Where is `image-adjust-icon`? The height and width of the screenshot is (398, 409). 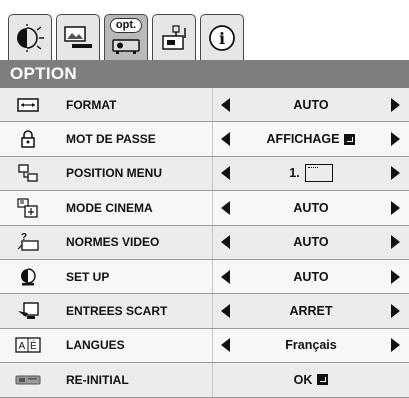 image-adjust-icon is located at coordinates (78, 38).